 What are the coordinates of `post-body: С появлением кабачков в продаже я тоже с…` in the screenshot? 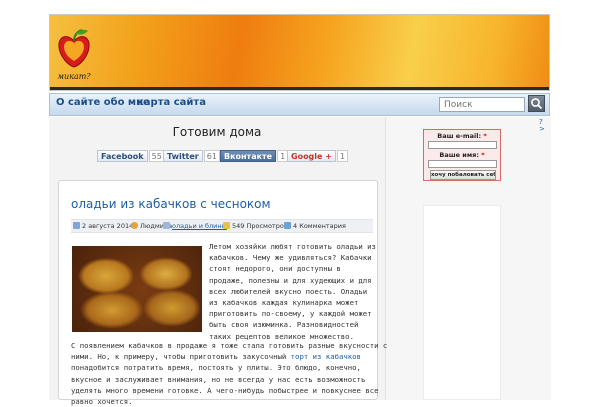 It's located at (229, 374).